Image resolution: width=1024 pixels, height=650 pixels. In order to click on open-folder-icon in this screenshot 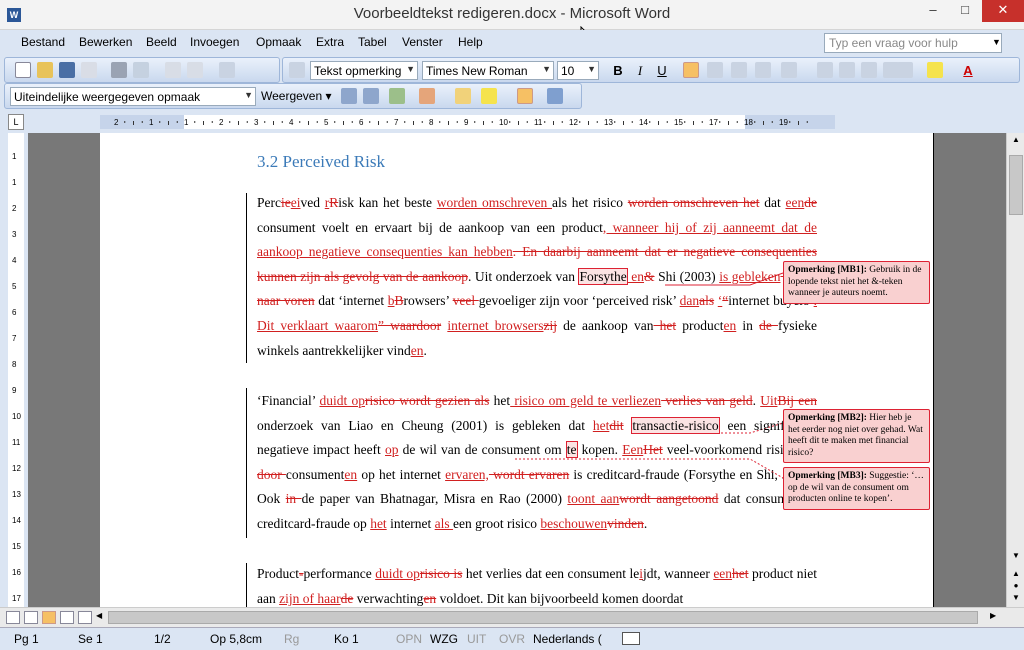, I will do `click(45, 70)`.